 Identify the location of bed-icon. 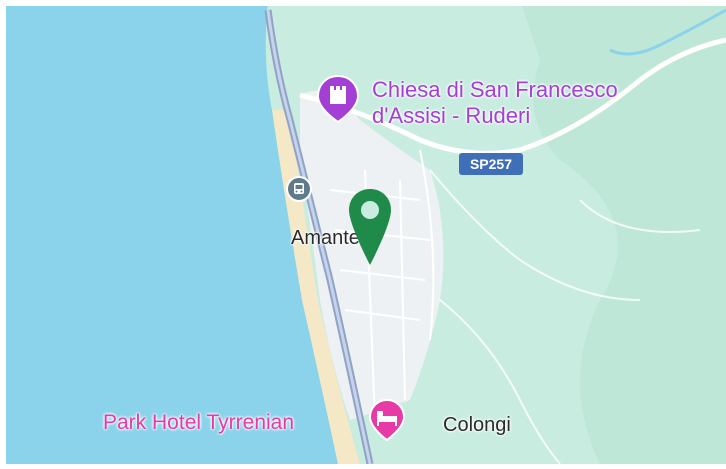
(387, 422).